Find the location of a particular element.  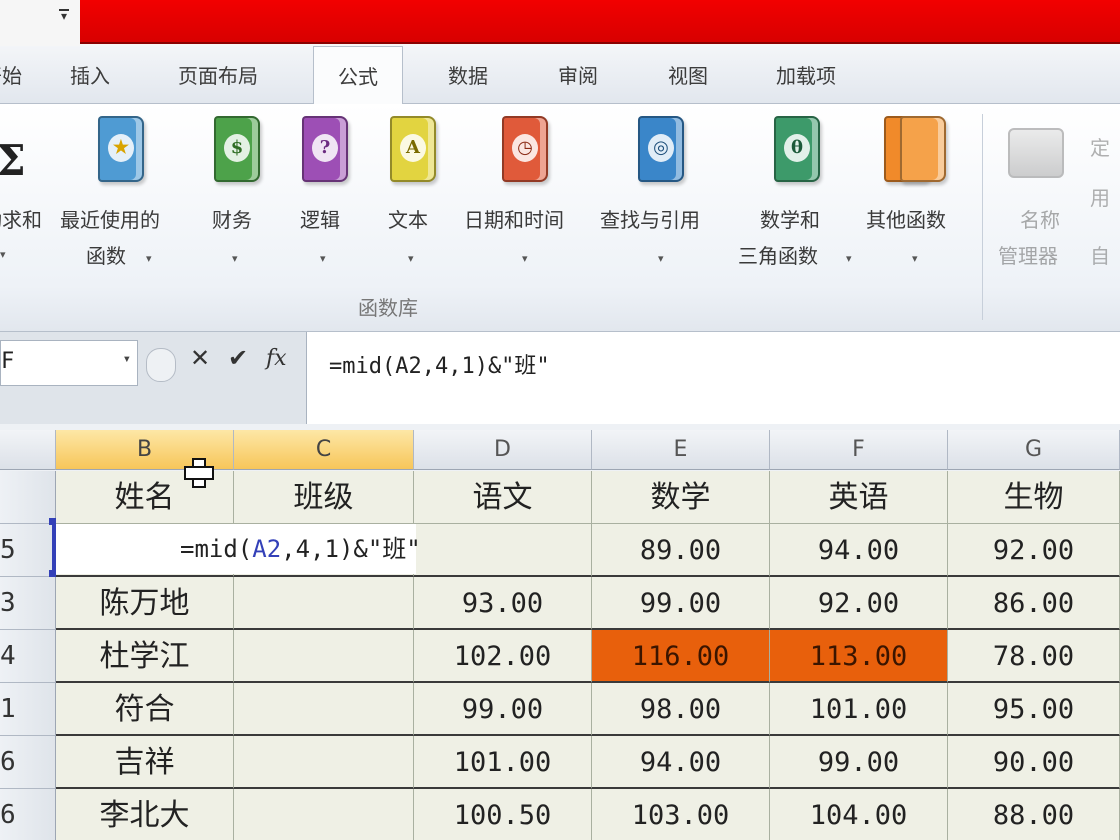

cell-biology: 78.00 is located at coordinates (1034, 656).